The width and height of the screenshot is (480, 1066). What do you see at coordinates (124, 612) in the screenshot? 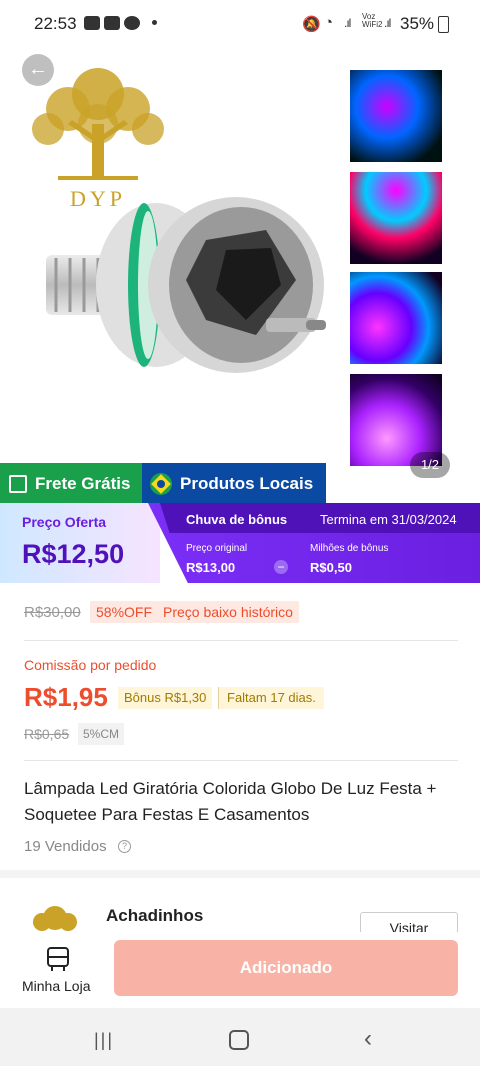
I see `discount-tag: 58%OFF` at bounding box center [124, 612].